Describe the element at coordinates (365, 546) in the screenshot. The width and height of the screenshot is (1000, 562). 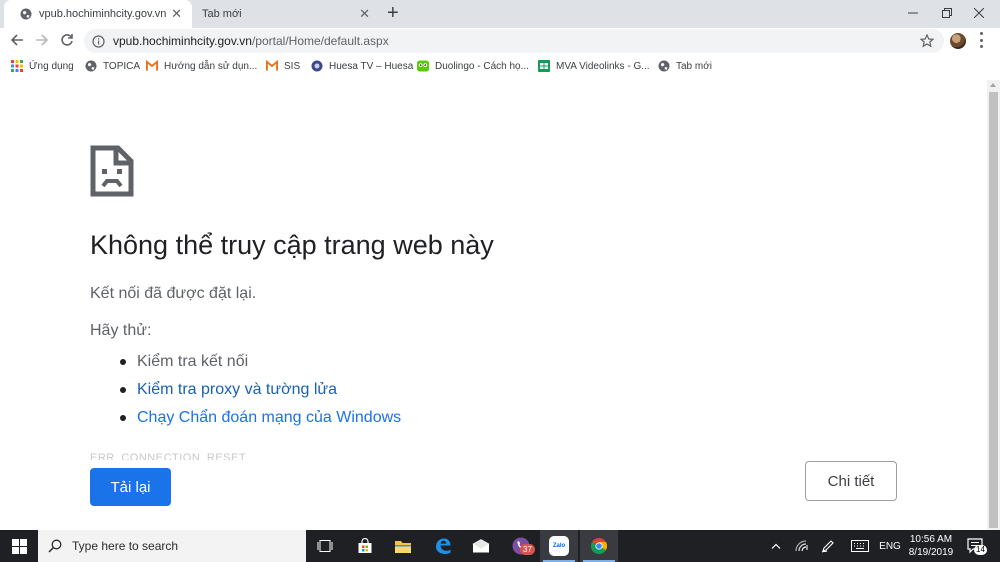
I see `store-icon` at that location.